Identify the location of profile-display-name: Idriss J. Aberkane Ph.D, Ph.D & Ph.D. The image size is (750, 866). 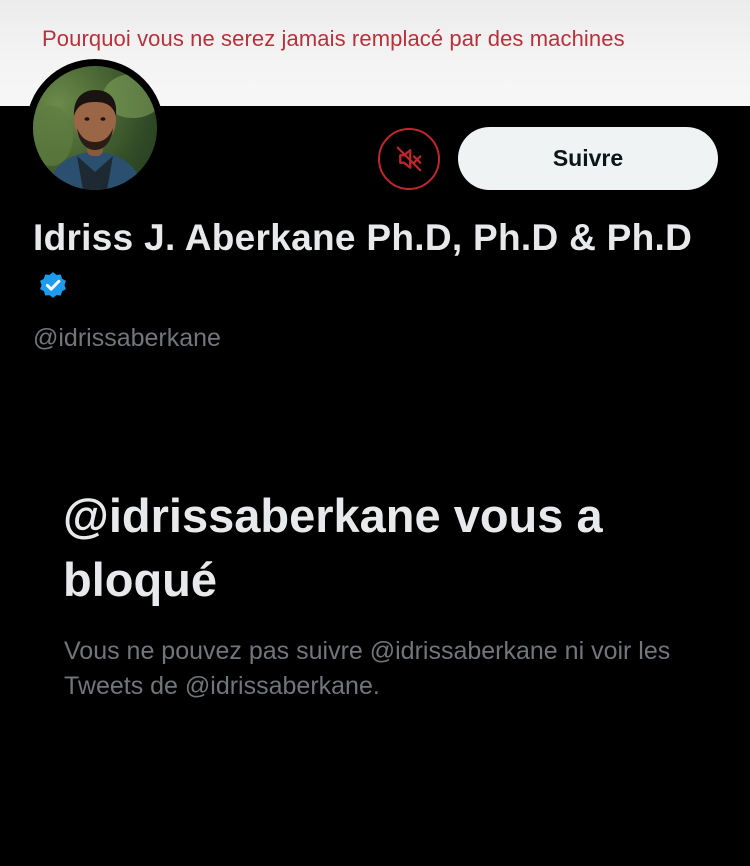
(373, 262).